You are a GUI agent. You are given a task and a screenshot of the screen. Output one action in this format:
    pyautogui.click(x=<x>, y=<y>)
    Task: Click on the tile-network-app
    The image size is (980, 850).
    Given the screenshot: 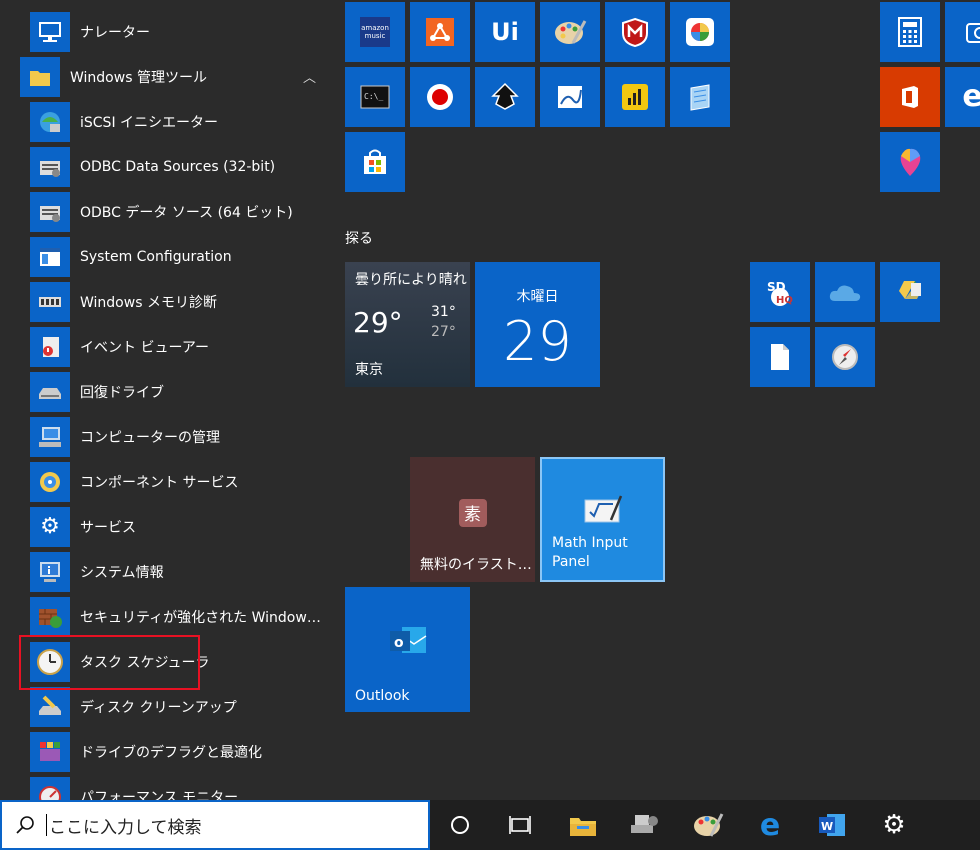 What is the action you would take?
    pyautogui.click(x=440, y=32)
    